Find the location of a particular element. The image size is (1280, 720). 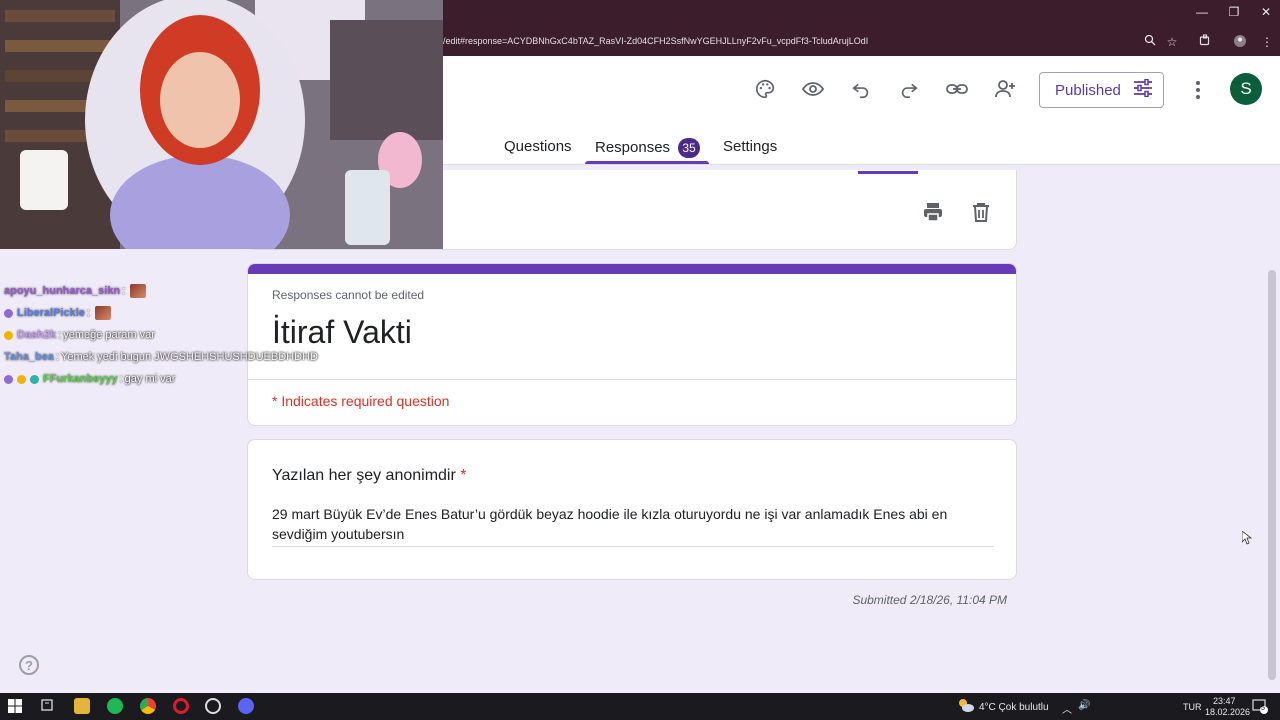

delete-icon is located at coordinates (981, 212).